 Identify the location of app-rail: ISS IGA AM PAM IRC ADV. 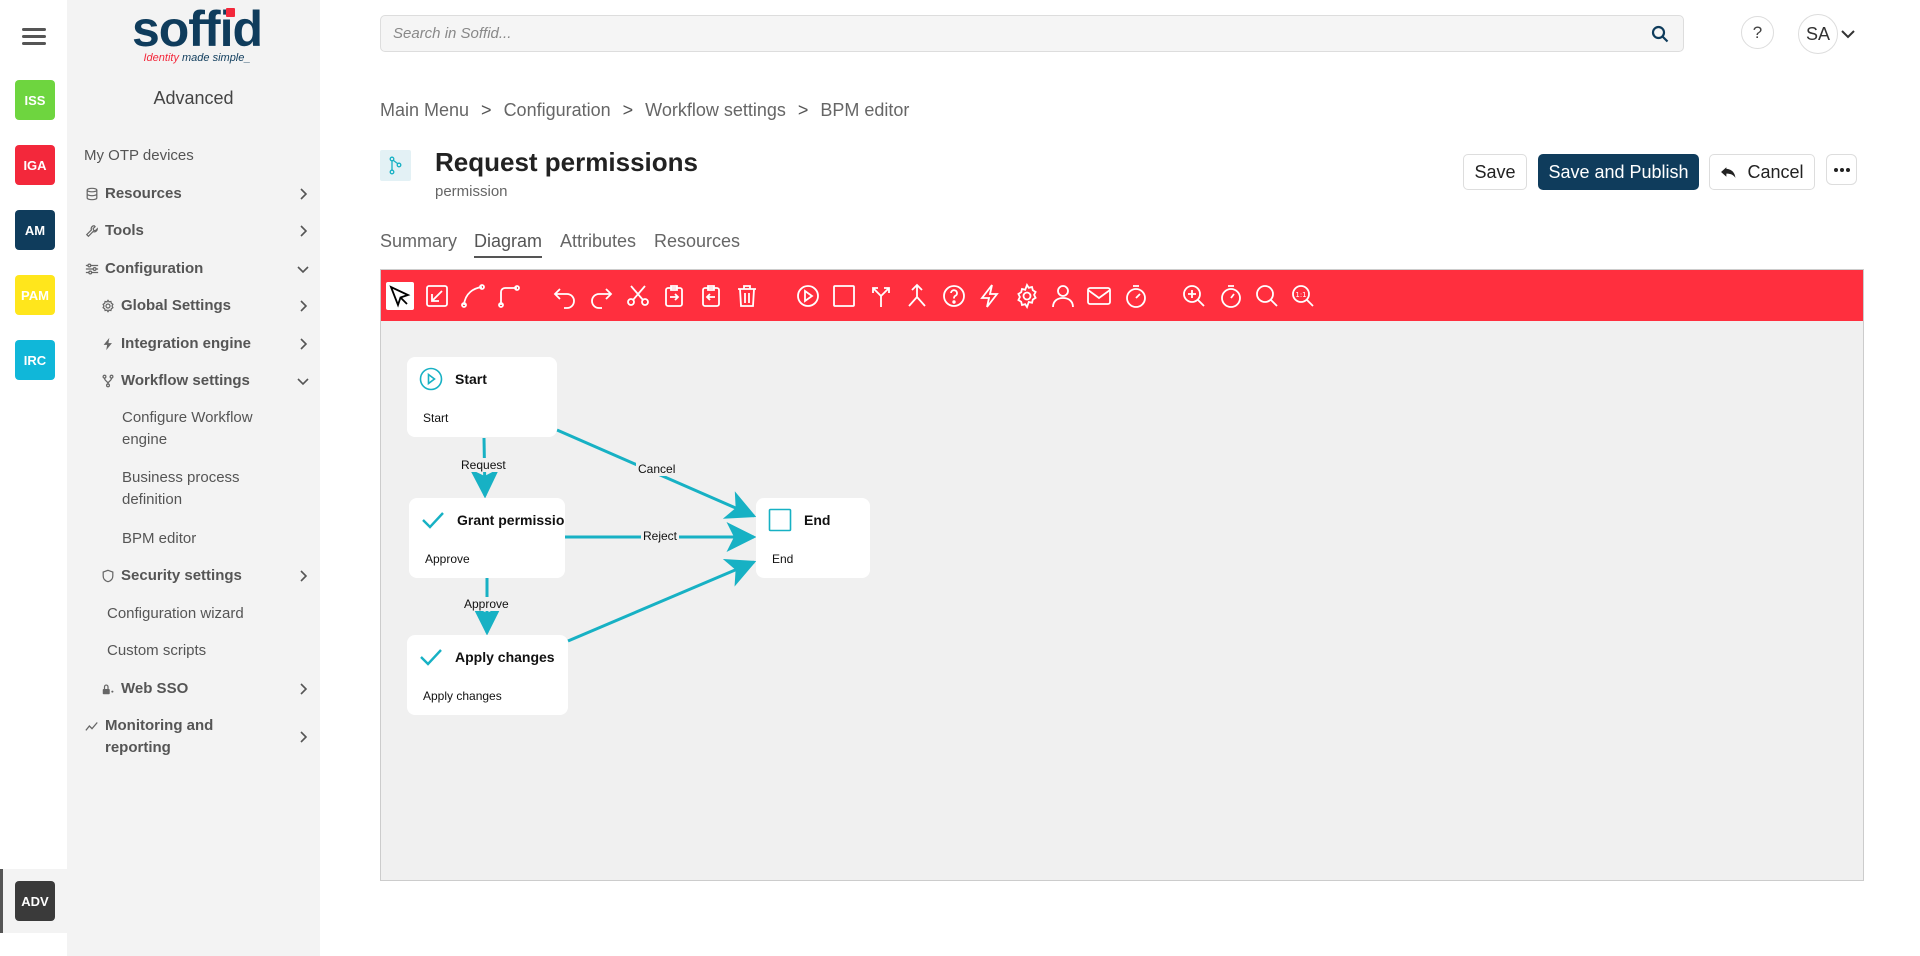
(33, 478).